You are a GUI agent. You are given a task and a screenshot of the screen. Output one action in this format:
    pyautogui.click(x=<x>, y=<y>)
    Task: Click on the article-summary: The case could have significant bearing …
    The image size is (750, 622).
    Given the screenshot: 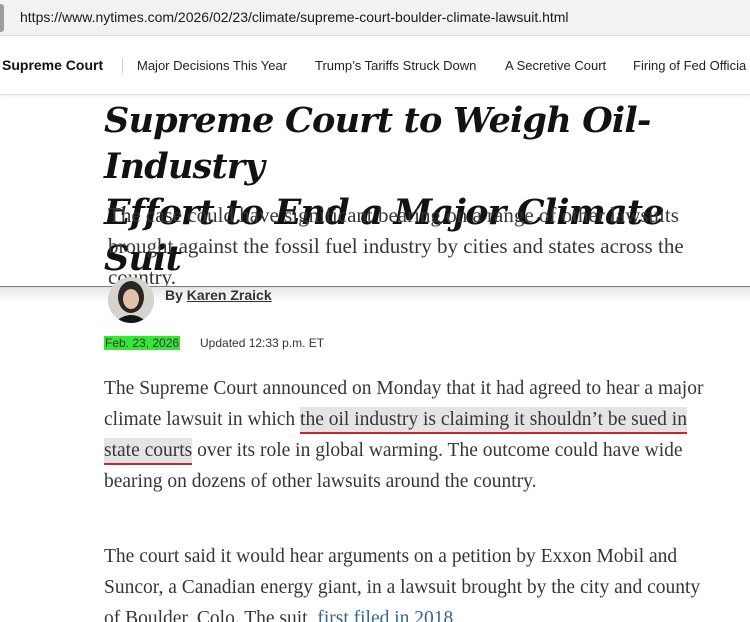 What is the action you would take?
    pyautogui.click(x=396, y=246)
    